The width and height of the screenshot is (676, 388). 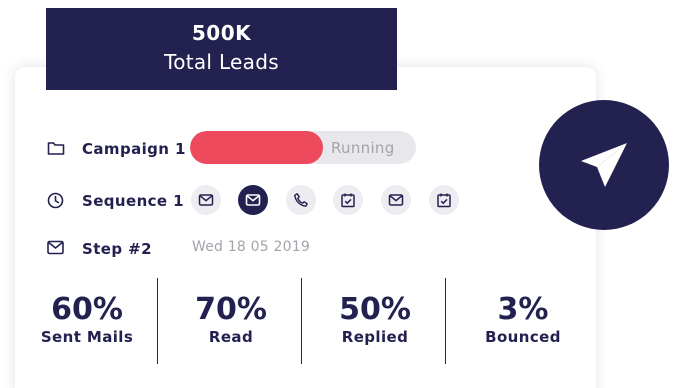 I want to click on stat-label: Replied, so click(x=375, y=337).